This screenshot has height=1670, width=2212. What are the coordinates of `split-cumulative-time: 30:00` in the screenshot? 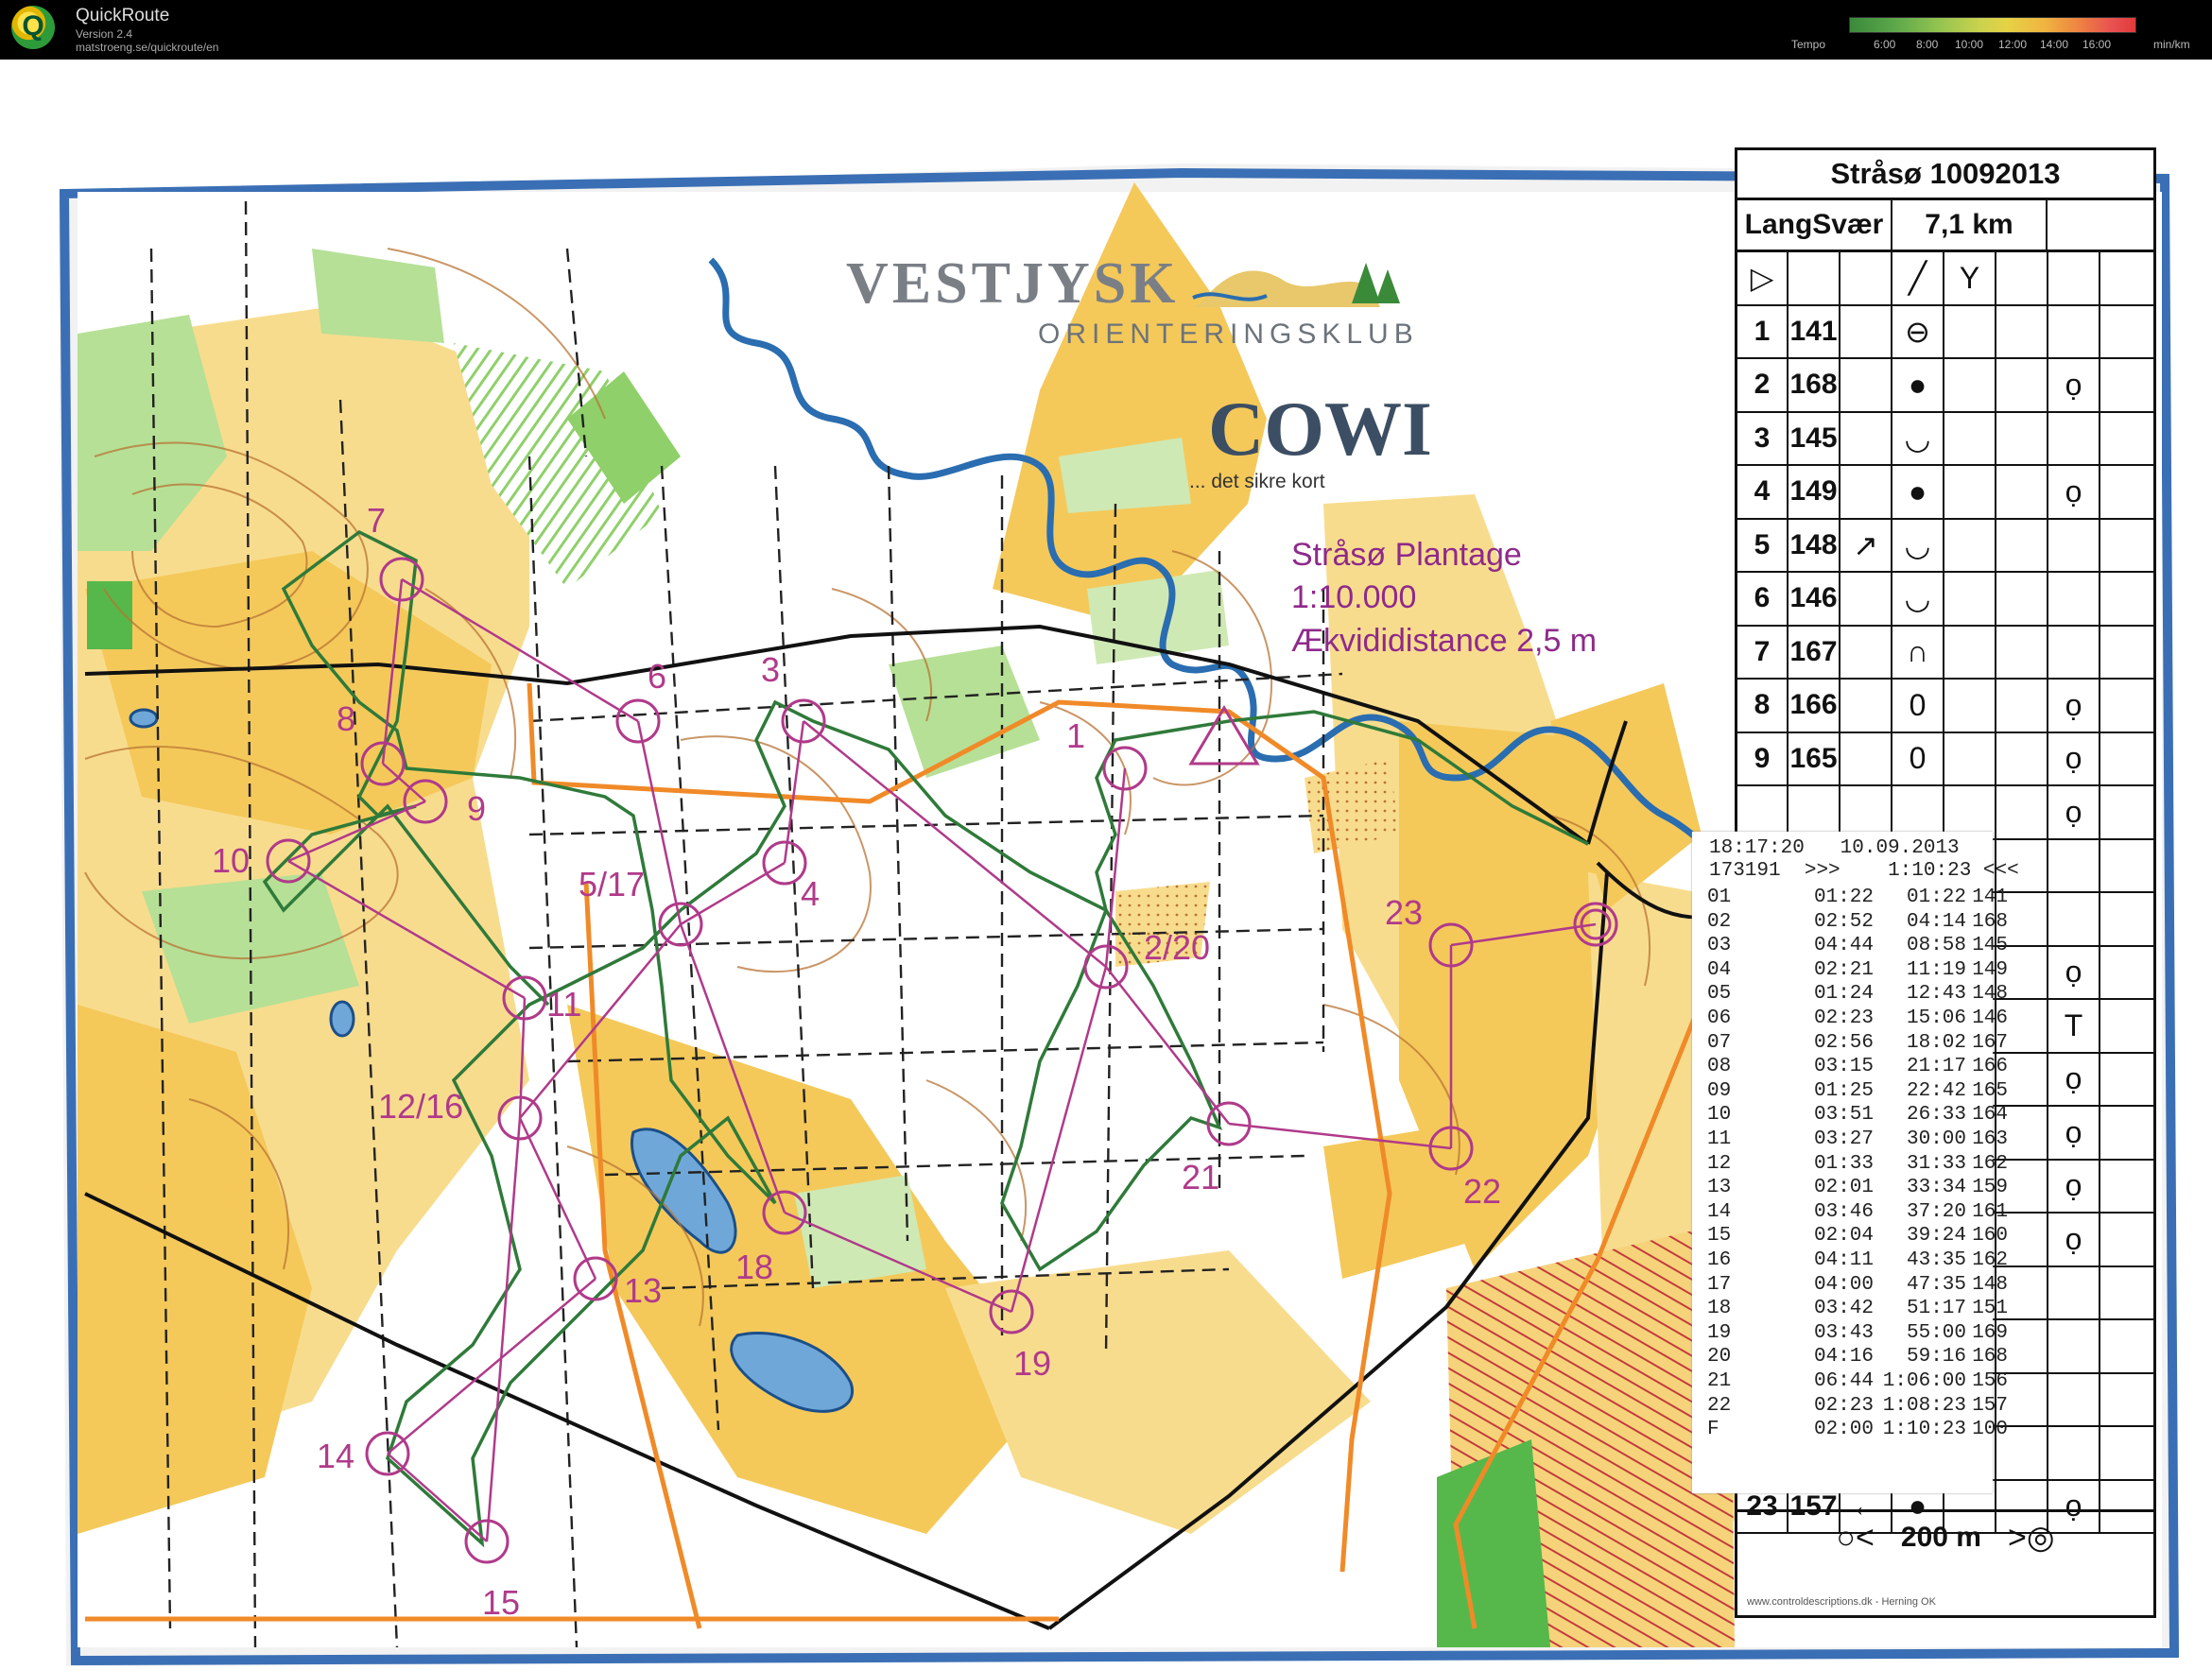 It's located at (1936, 1139).